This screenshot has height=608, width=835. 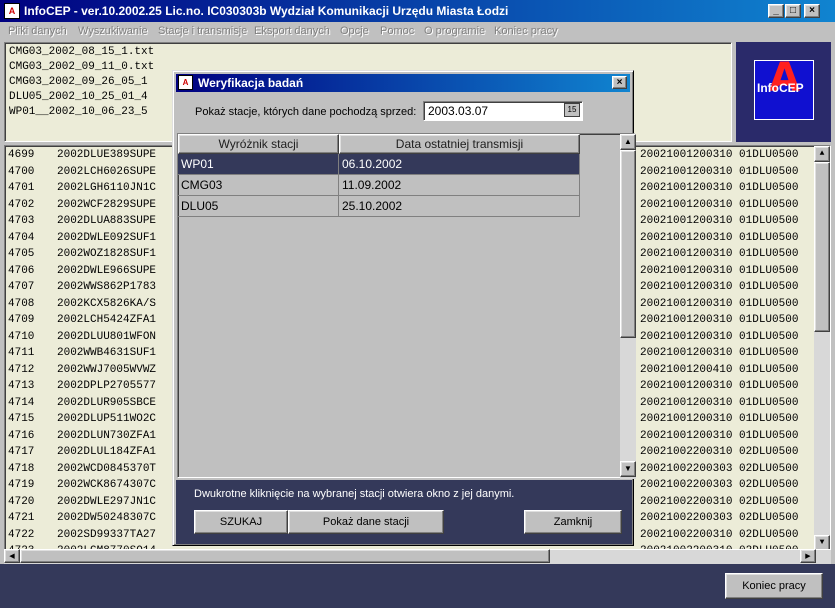 I want to click on menu-koniec-pracy: Koniec pracy, so click(x=526, y=31).